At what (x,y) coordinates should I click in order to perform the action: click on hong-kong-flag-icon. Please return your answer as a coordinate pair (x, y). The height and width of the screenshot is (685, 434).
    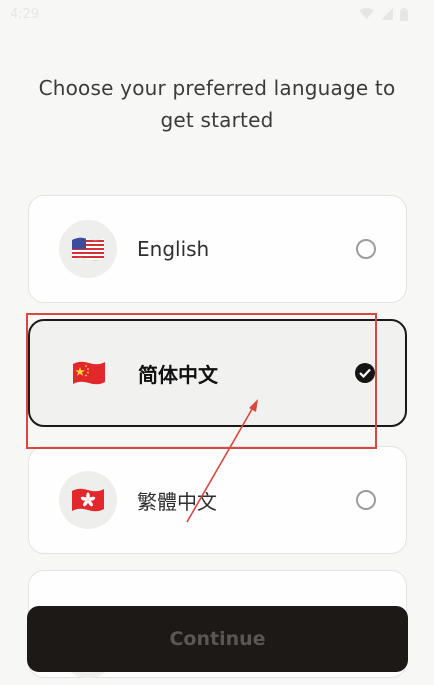
    Looking at the image, I should click on (88, 500).